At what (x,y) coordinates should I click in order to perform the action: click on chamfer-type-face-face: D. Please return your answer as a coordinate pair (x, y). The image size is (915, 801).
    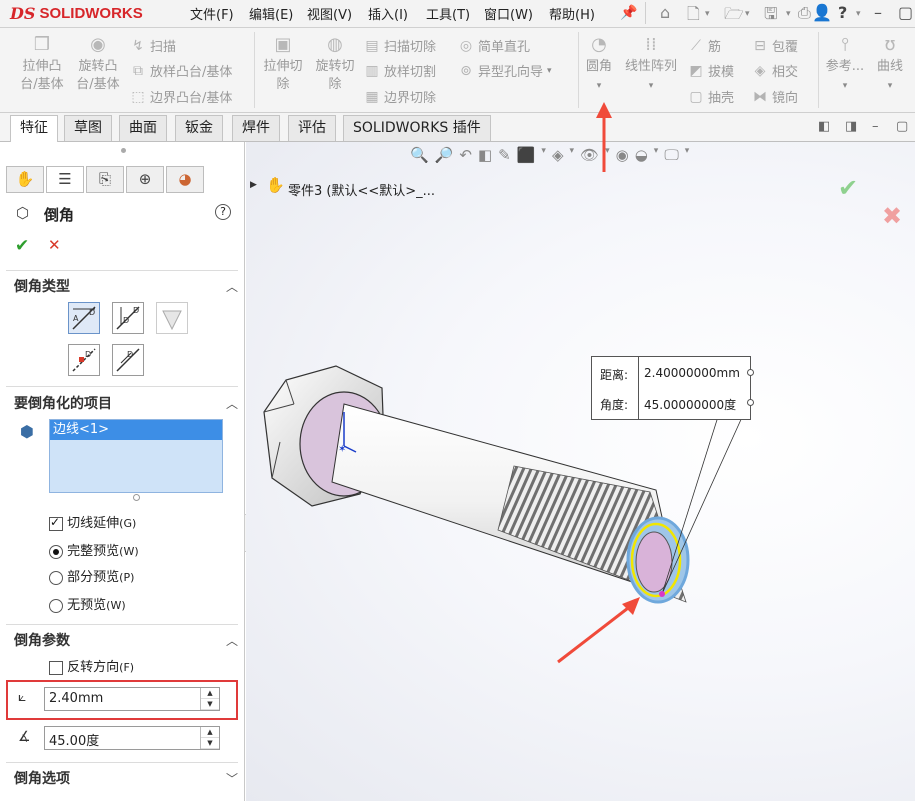
    Looking at the image, I should click on (128, 360).